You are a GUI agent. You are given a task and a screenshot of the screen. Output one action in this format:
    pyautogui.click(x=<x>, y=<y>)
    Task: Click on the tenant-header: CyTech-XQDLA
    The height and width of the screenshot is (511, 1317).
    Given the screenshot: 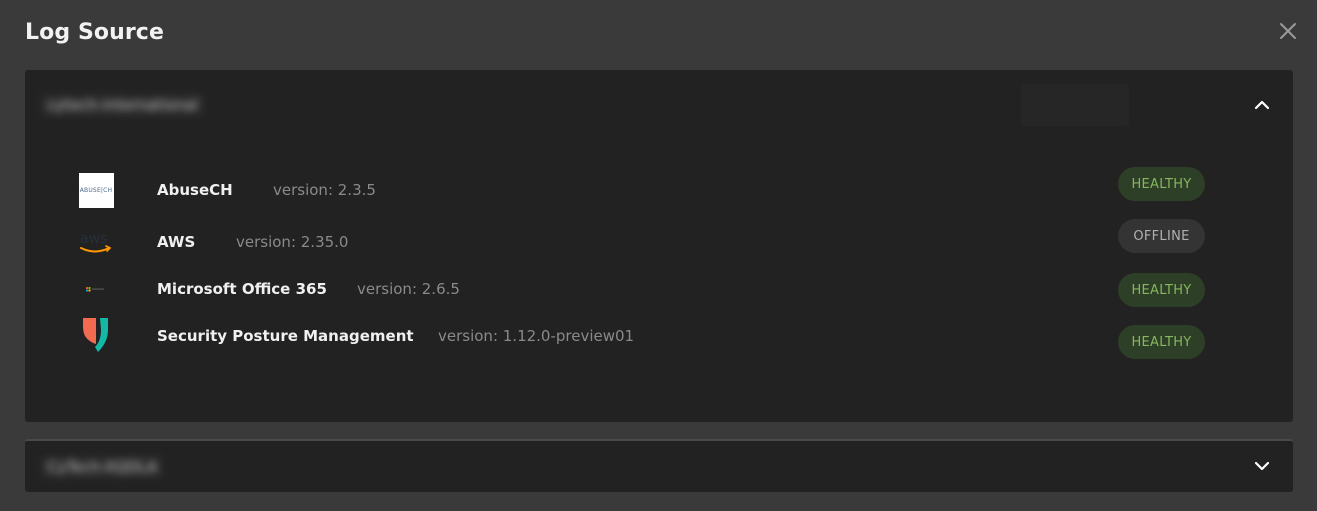 What is the action you would take?
    pyautogui.click(x=659, y=466)
    